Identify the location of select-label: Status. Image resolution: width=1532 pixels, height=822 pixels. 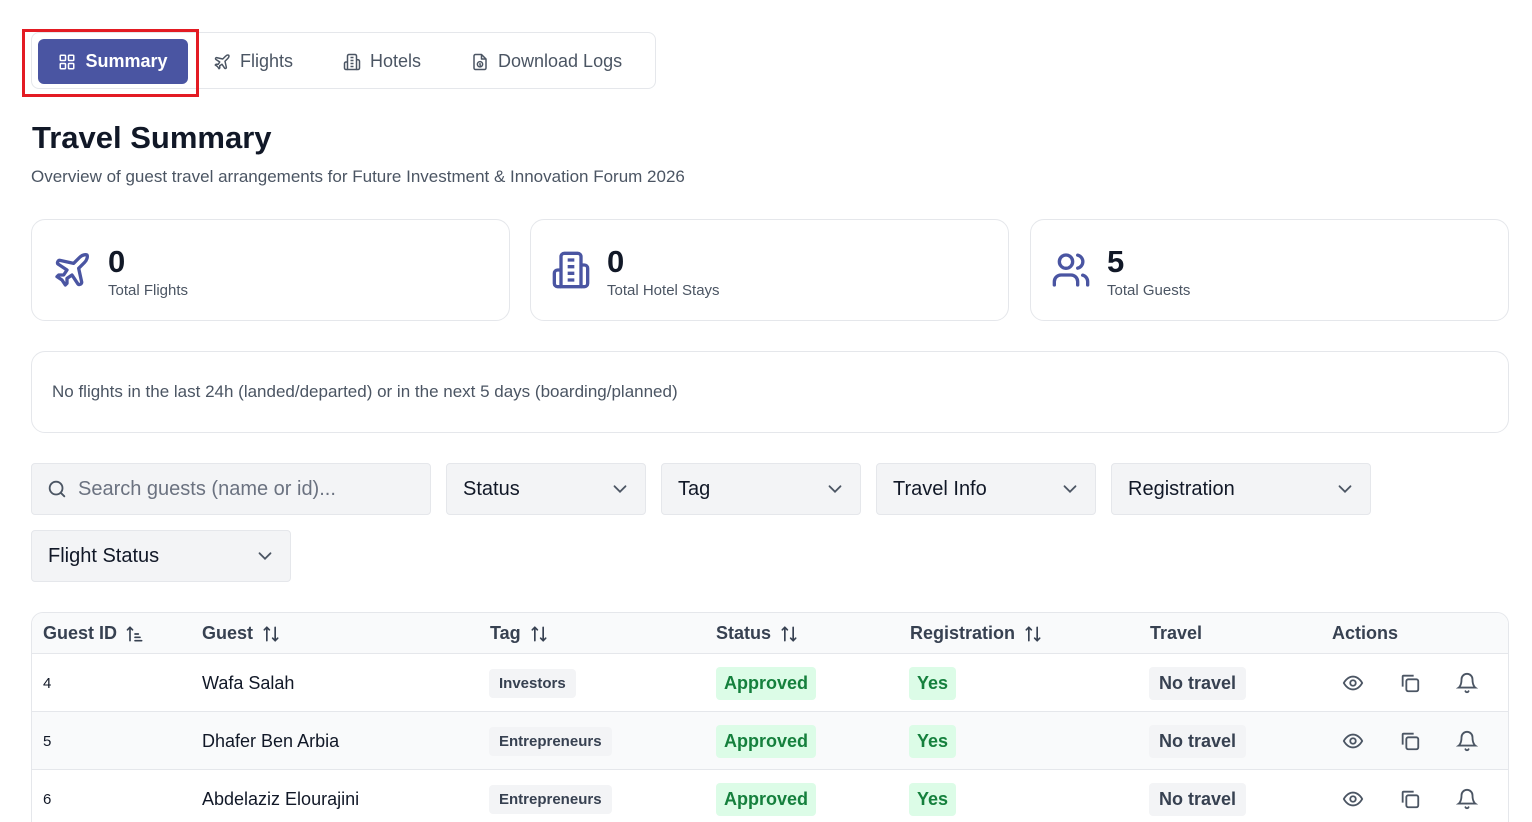
(491, 488).